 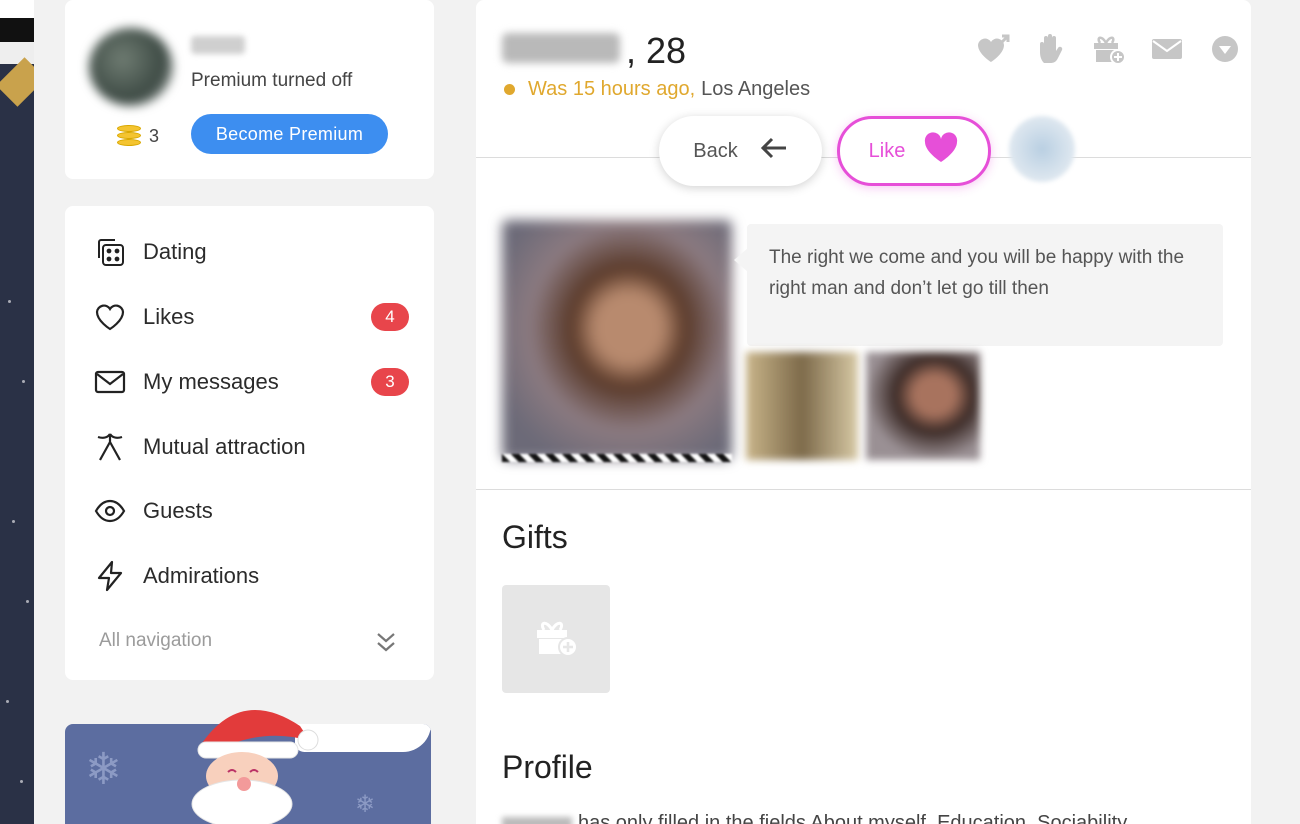 What do you see at coordinates (110, 576) in the screenshot?
I see `lightning-icon` at bounding box center [110, 576].